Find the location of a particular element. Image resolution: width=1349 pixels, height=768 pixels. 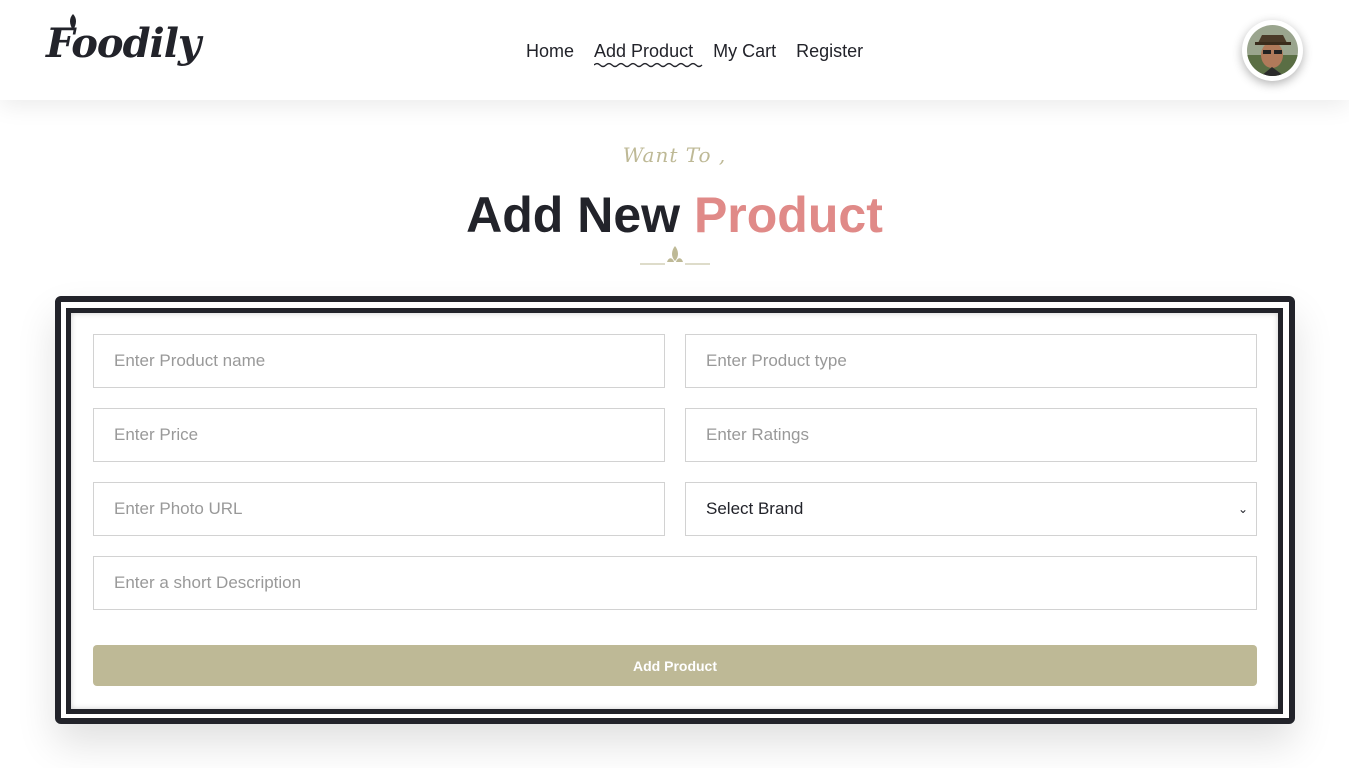

add-product-button: Add Product is located at coordinates (675, 665).